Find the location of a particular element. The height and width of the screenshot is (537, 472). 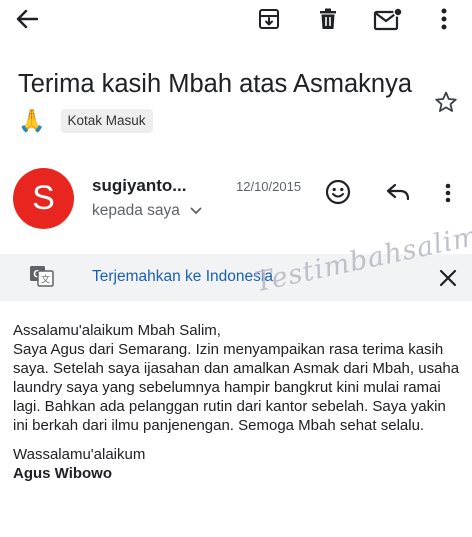

message-date: 12/10/2015 is located at coordinates (269, 186).